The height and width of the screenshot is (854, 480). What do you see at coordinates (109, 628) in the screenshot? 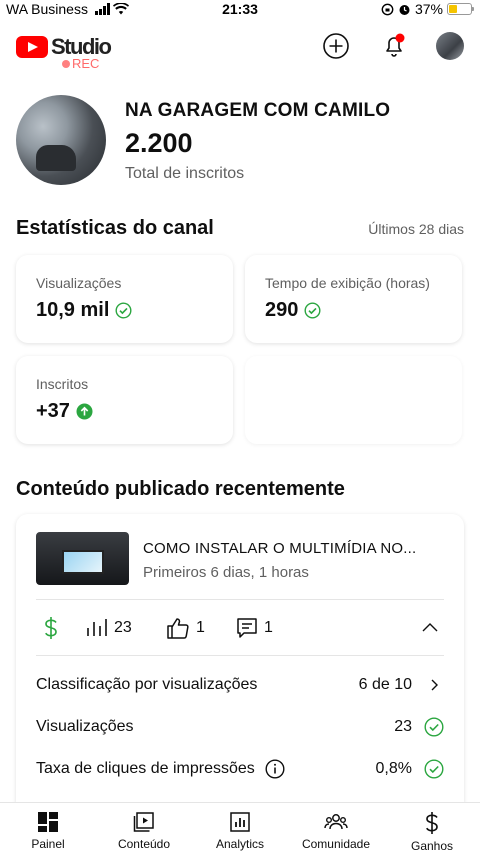
I see `views-metric: 23` at bounding box center [109, 628].